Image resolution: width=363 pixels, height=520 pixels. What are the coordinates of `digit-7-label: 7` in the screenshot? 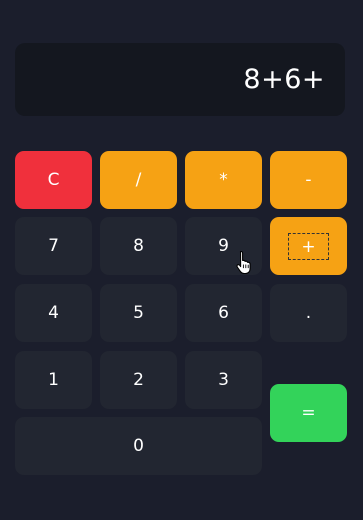 It's located at (53, 246).